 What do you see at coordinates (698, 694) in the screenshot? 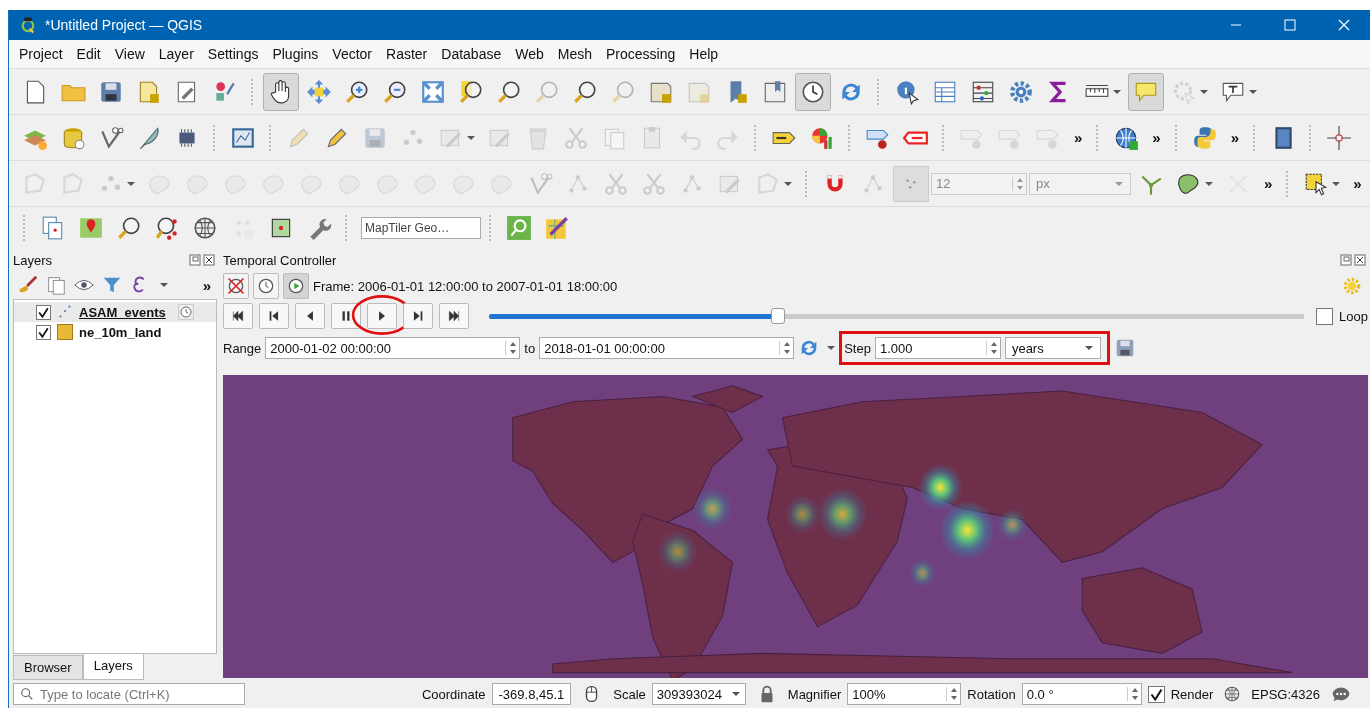
I see `scale-dropdown: 309393024` at bounding box center [698, 694].